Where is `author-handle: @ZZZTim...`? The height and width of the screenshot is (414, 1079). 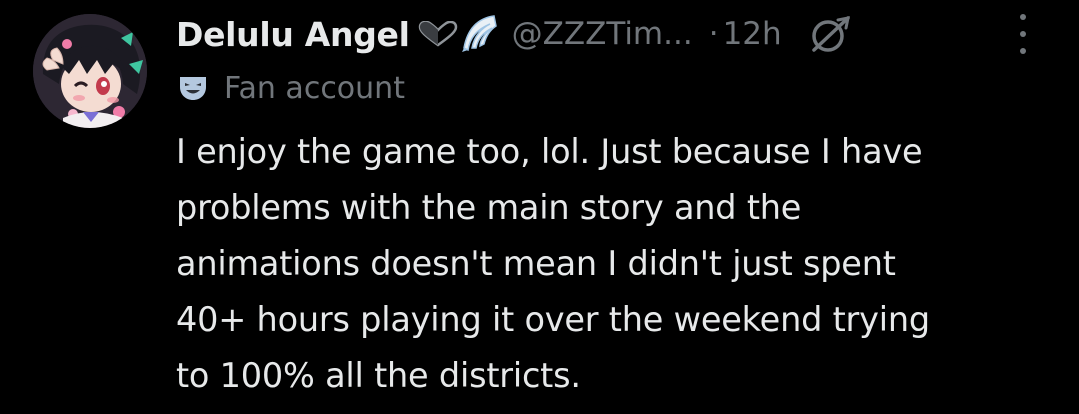 author-handle: @ZZZTim... is located at coordinates (602, 34).